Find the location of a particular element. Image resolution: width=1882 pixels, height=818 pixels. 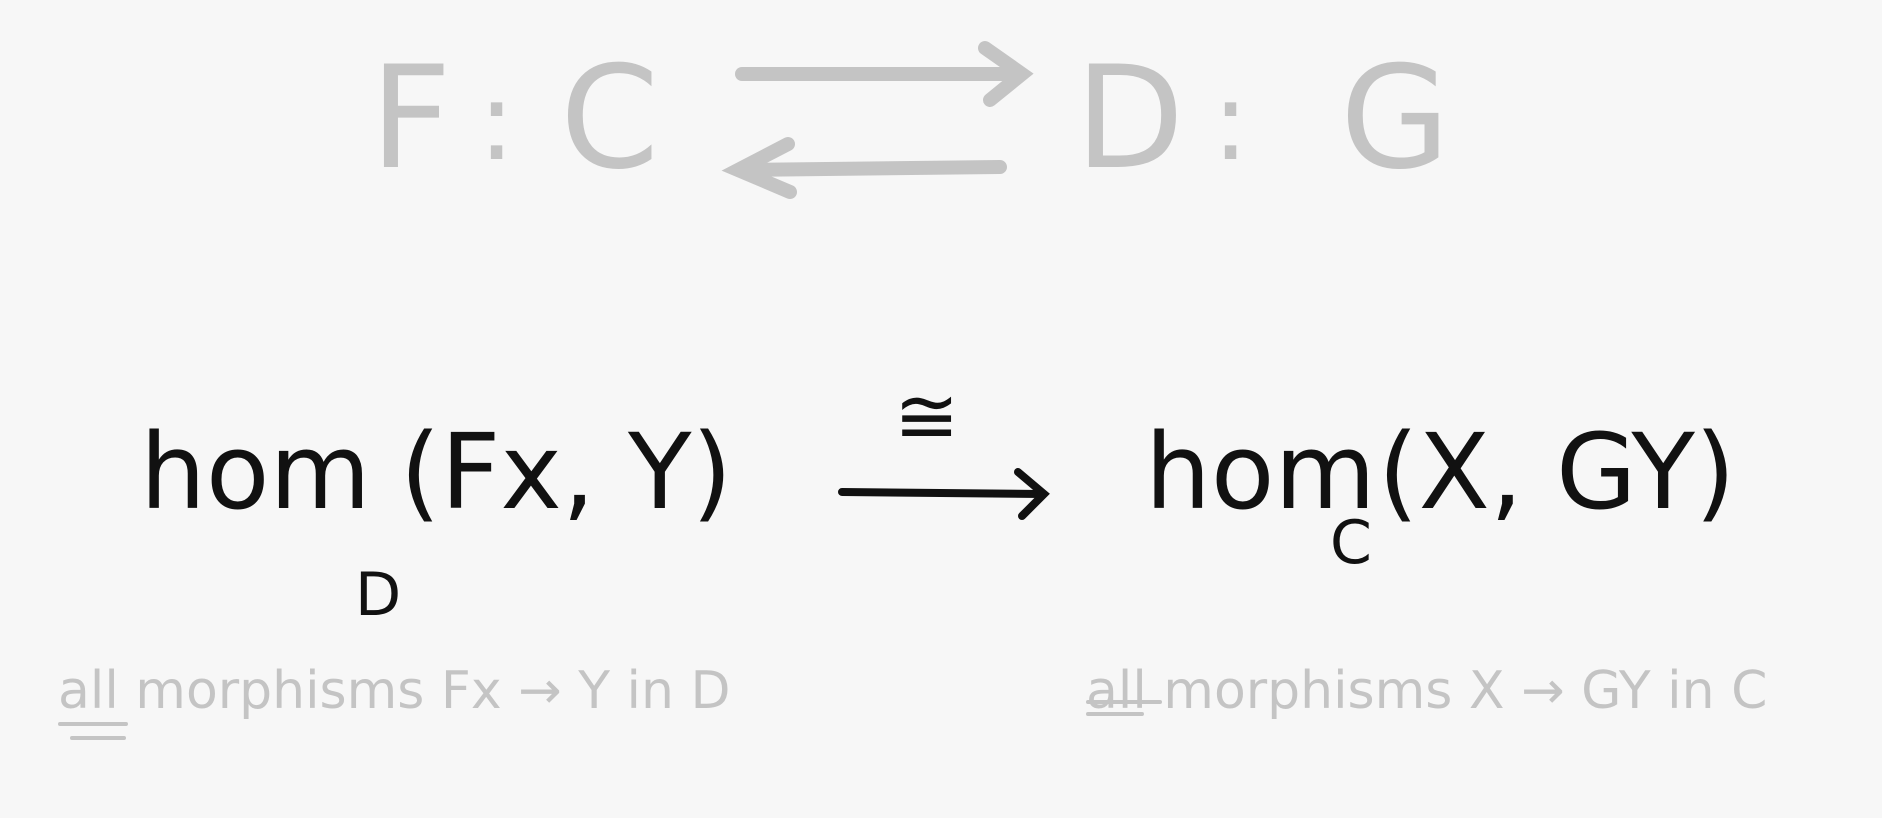

backward-arrow is located at coordinates (864, 168).